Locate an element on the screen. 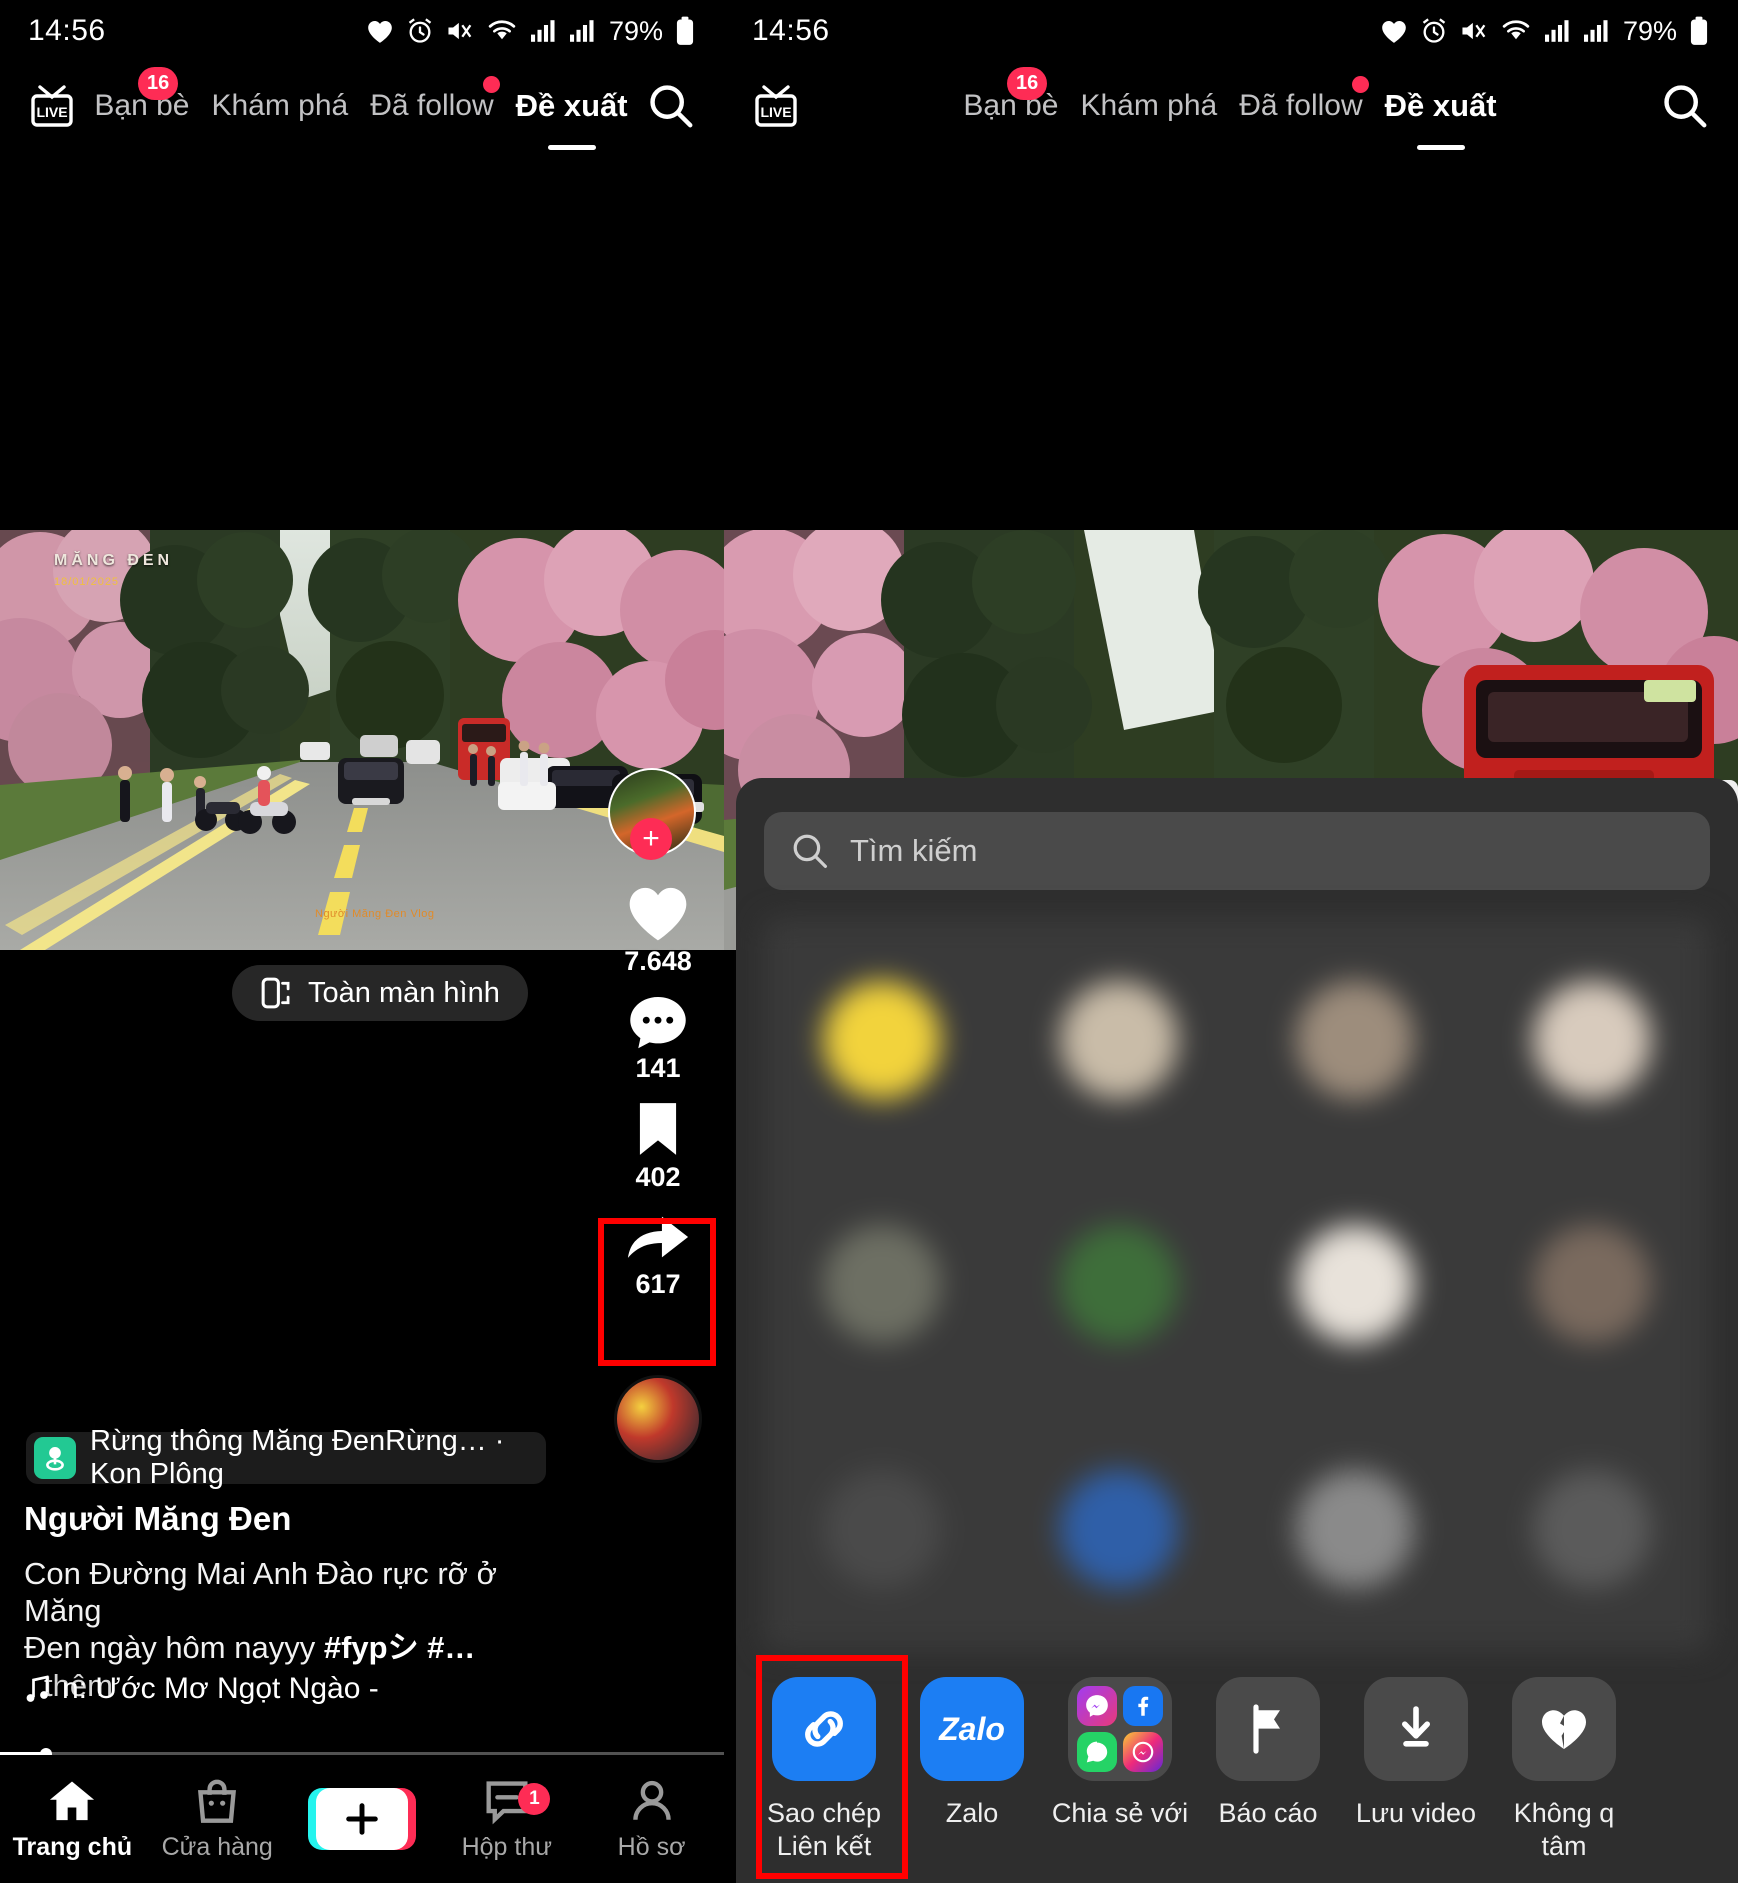 The image size is (1738, 1883). music-disc is located at coordinates (658, 1419).